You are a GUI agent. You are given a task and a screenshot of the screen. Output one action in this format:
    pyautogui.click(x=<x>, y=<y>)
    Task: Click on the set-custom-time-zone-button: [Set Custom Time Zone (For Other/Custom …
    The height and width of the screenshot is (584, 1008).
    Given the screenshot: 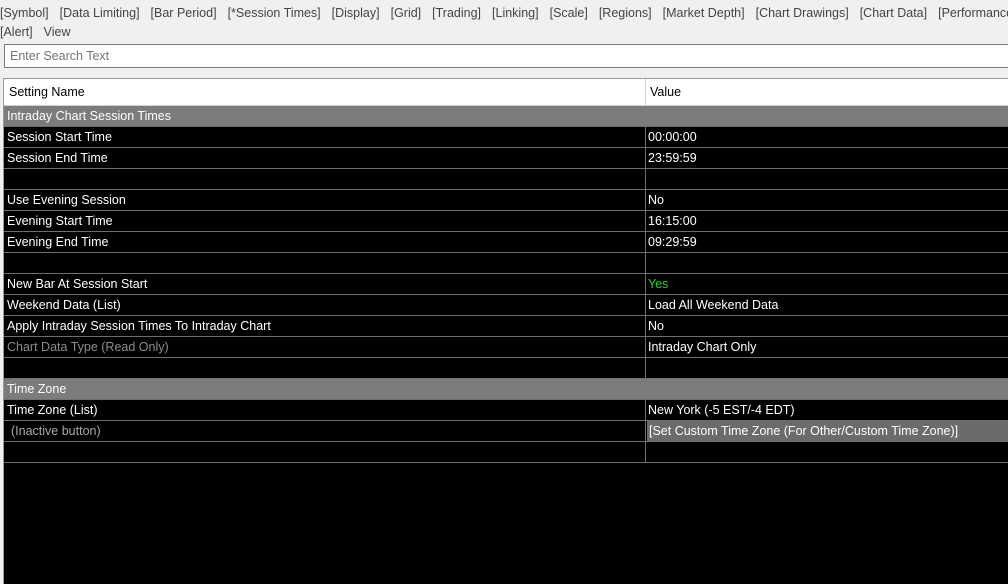 What is the action you would take?
    pyautogui.click(x=827, y=431)
    